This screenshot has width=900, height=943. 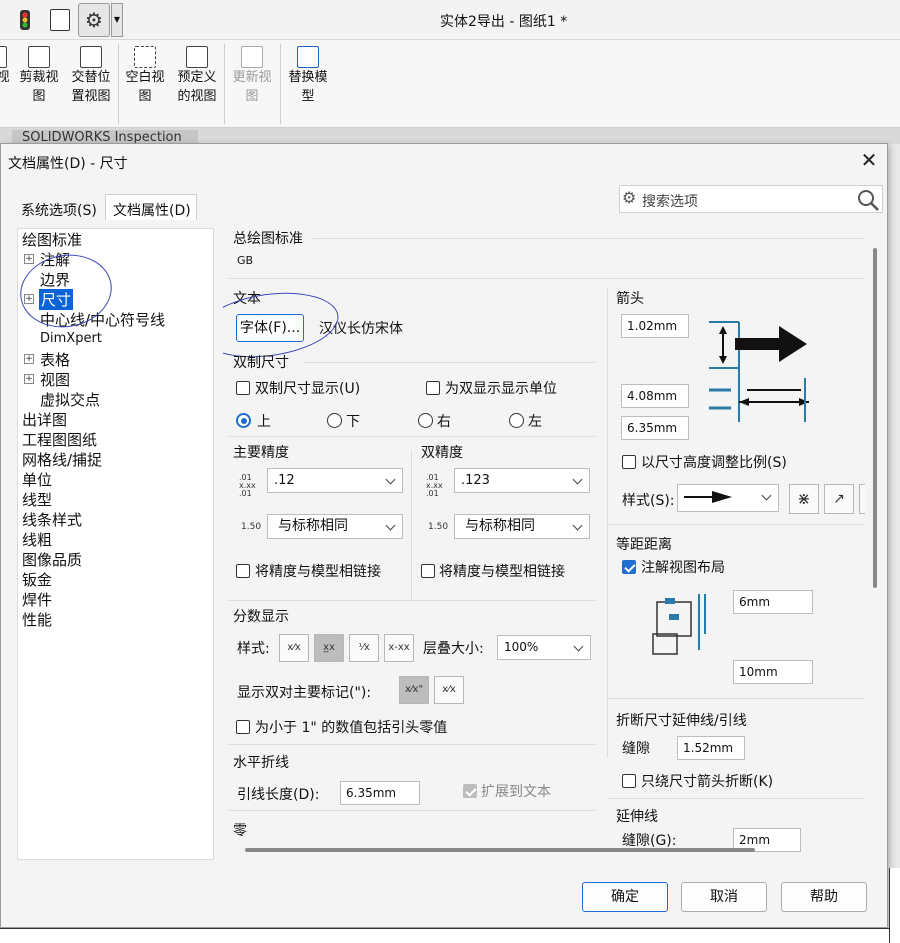 I want to click on only-arrow-checkbox, so click(x=629, y=781).